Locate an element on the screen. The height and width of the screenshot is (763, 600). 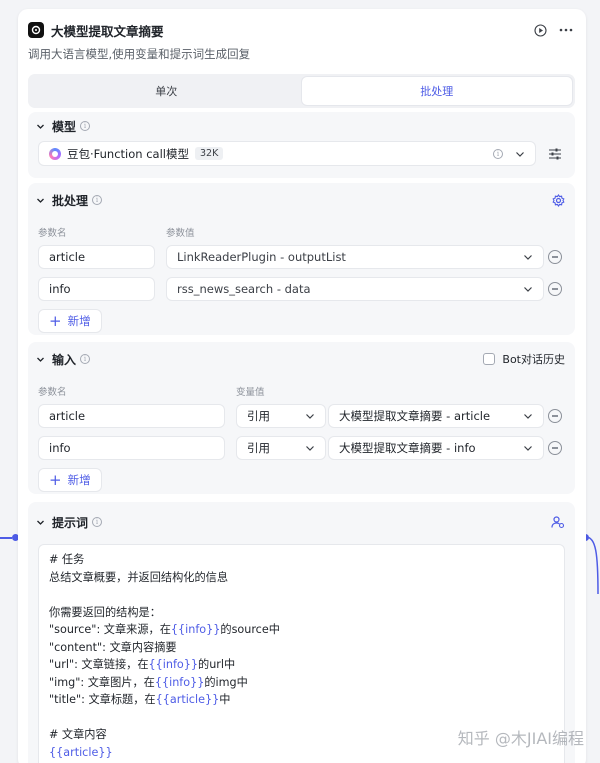
prompt-line: "source": 文章来源，在{{info}}的source中 is located at coordinates (301, 630).